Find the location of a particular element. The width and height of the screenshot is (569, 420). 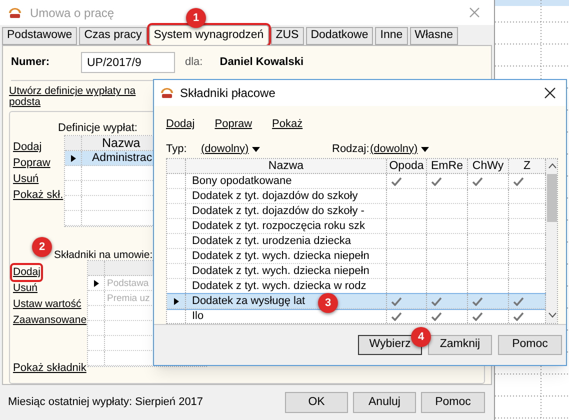

table-cell: Dodatek z tyt. rozpoczęcia roku szk is located at coordinates (286, 226).